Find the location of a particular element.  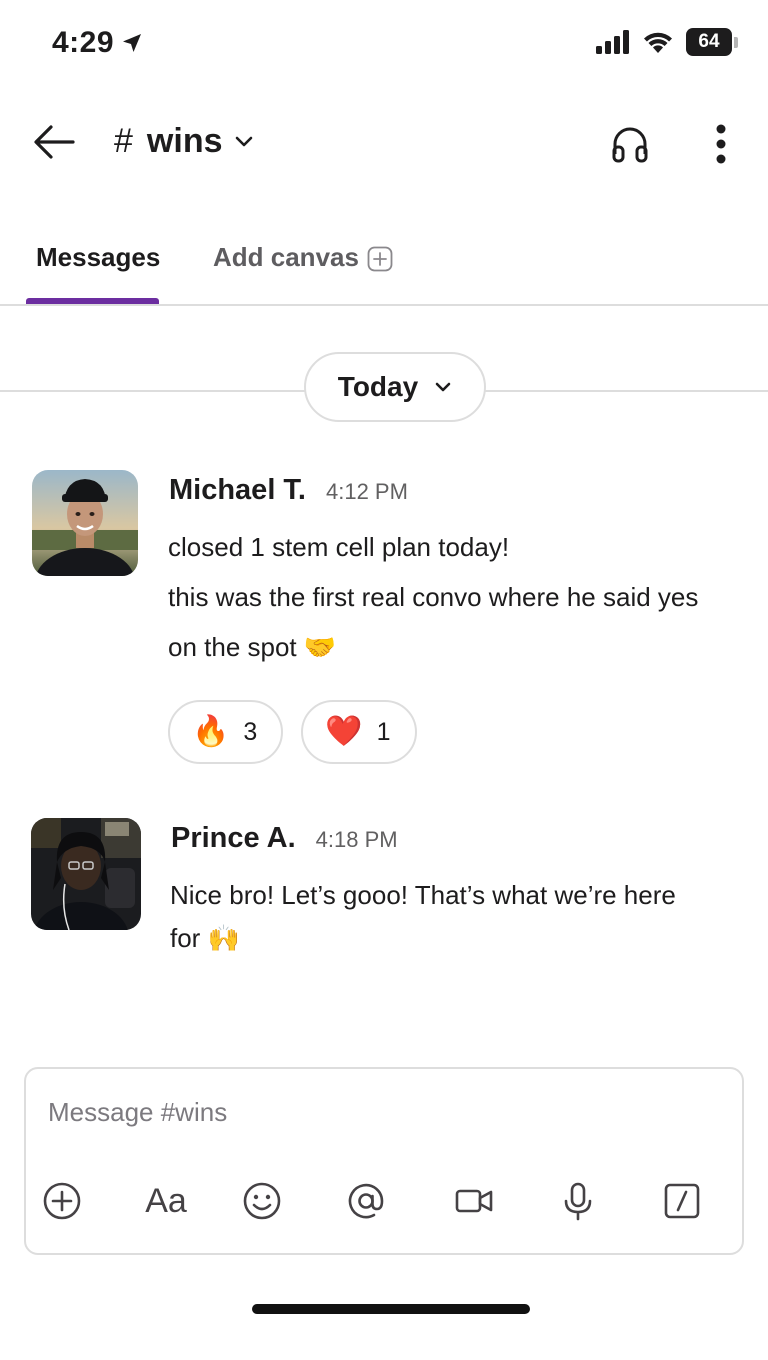

message-header: Prince A. 4:18 PM is located at coordinates (284, 838).